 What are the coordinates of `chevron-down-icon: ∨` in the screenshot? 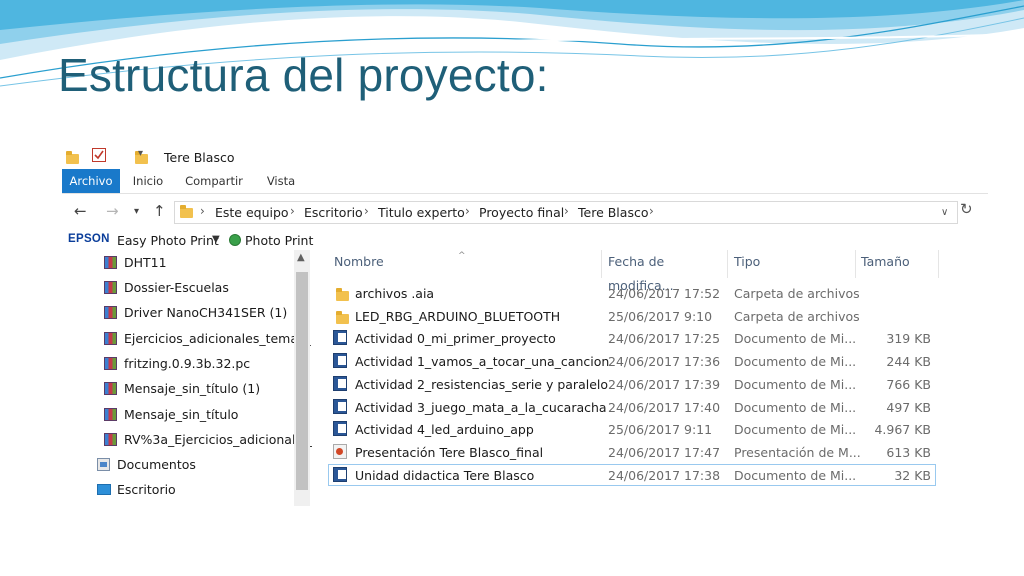 It's located at (944, 212).